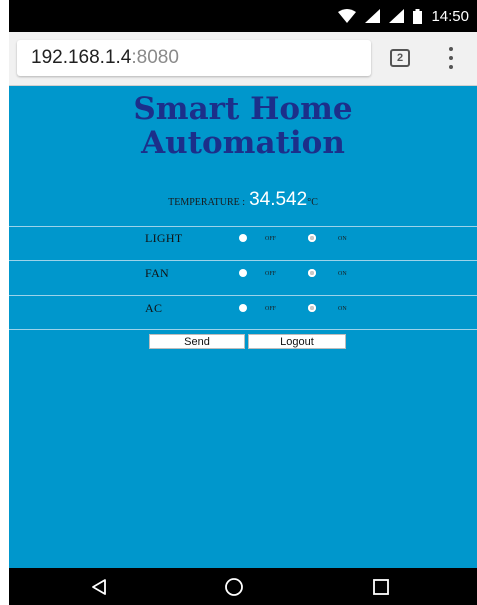 The image size is (477, 605). What do you see at coordinates (243, 143) in the screenshot?
I see `title-line-2: Automation` at bounding box center [243, 143].